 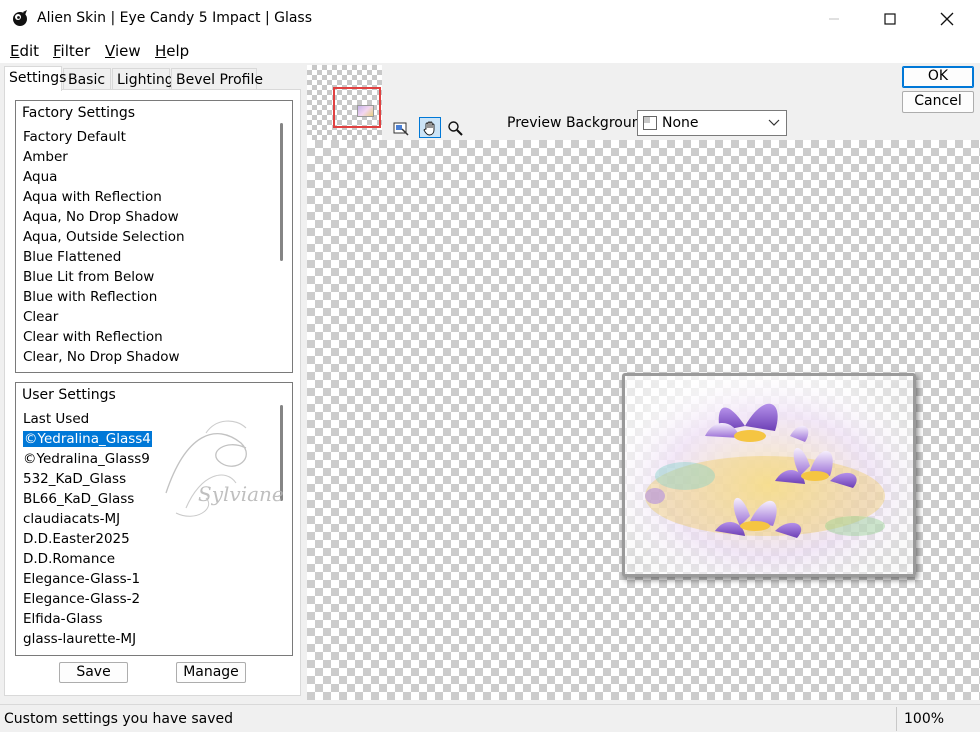 I want to click on list-item: D.D.Romance, so click(x=149, y=559).